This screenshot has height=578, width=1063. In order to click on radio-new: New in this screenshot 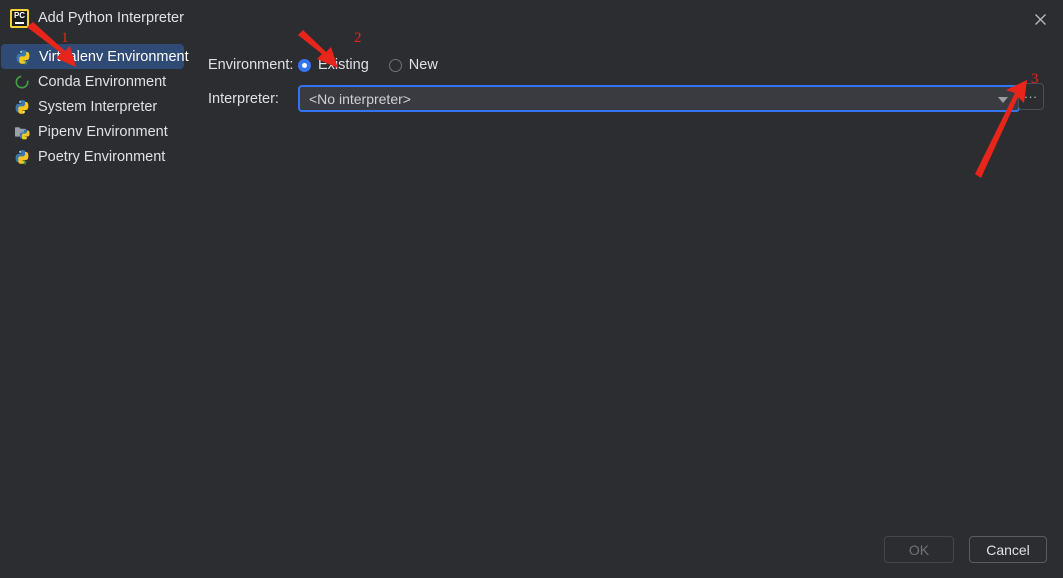, I will do `click(413, 65)`.